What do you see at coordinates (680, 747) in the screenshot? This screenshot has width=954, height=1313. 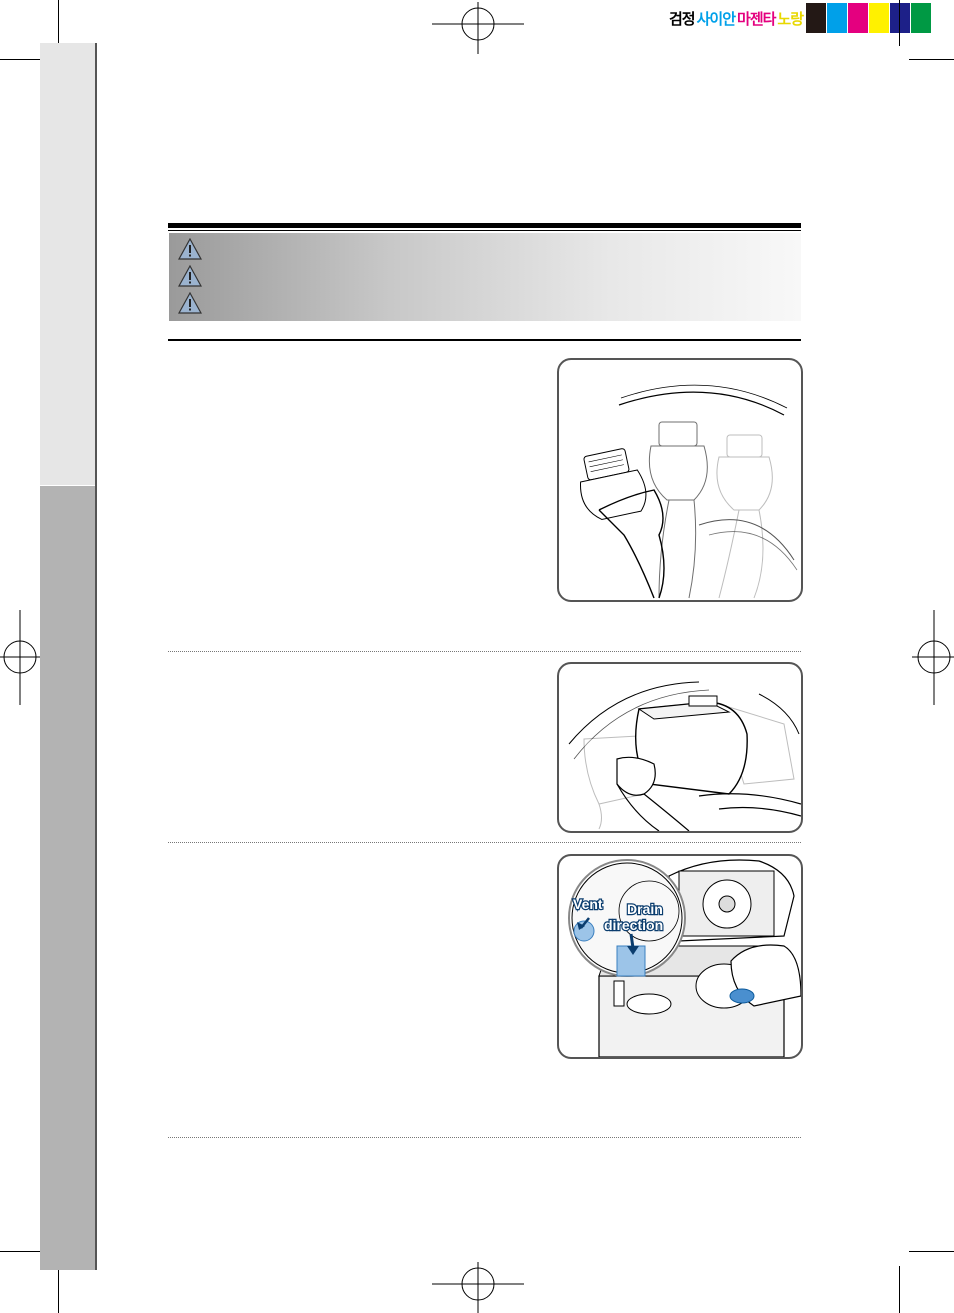 I see `illustration-lift-tank` at bounding box center [680, 747].